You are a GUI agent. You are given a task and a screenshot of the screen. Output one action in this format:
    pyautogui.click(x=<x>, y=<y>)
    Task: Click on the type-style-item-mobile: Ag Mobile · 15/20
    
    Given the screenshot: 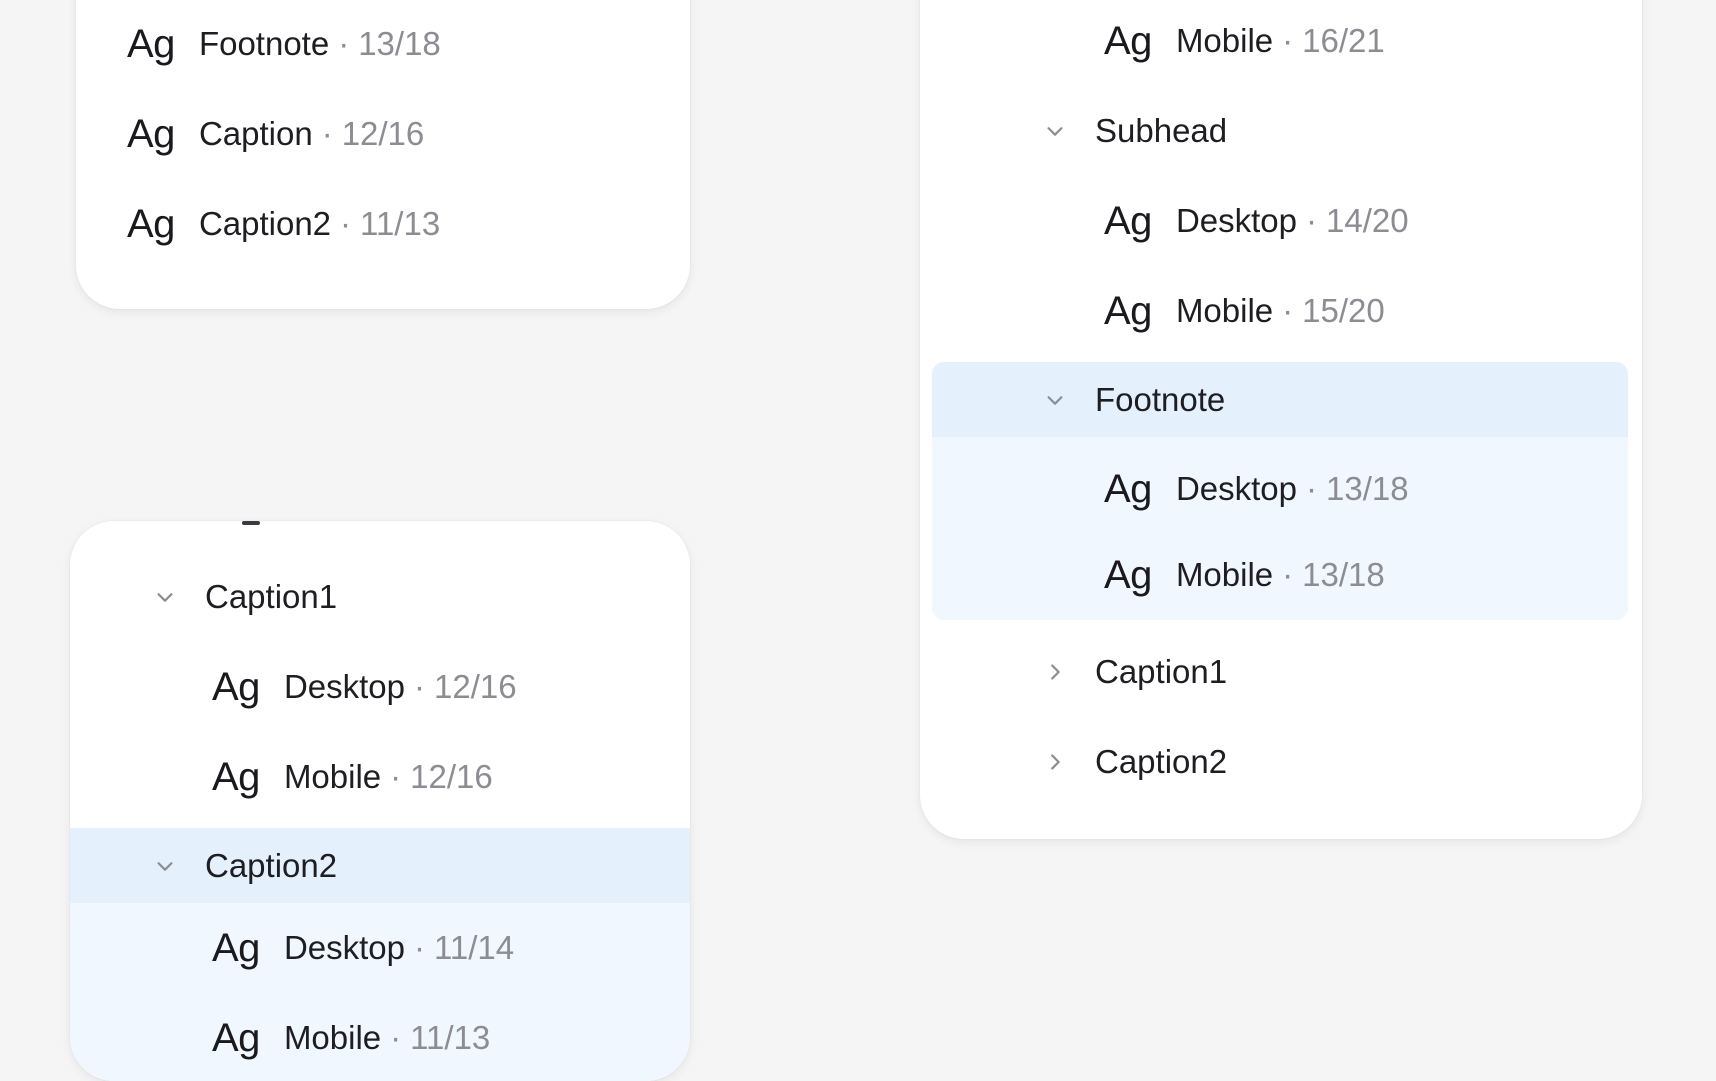 What is the action you would take?
    pyautogui.click(x=1281, y=310)
    